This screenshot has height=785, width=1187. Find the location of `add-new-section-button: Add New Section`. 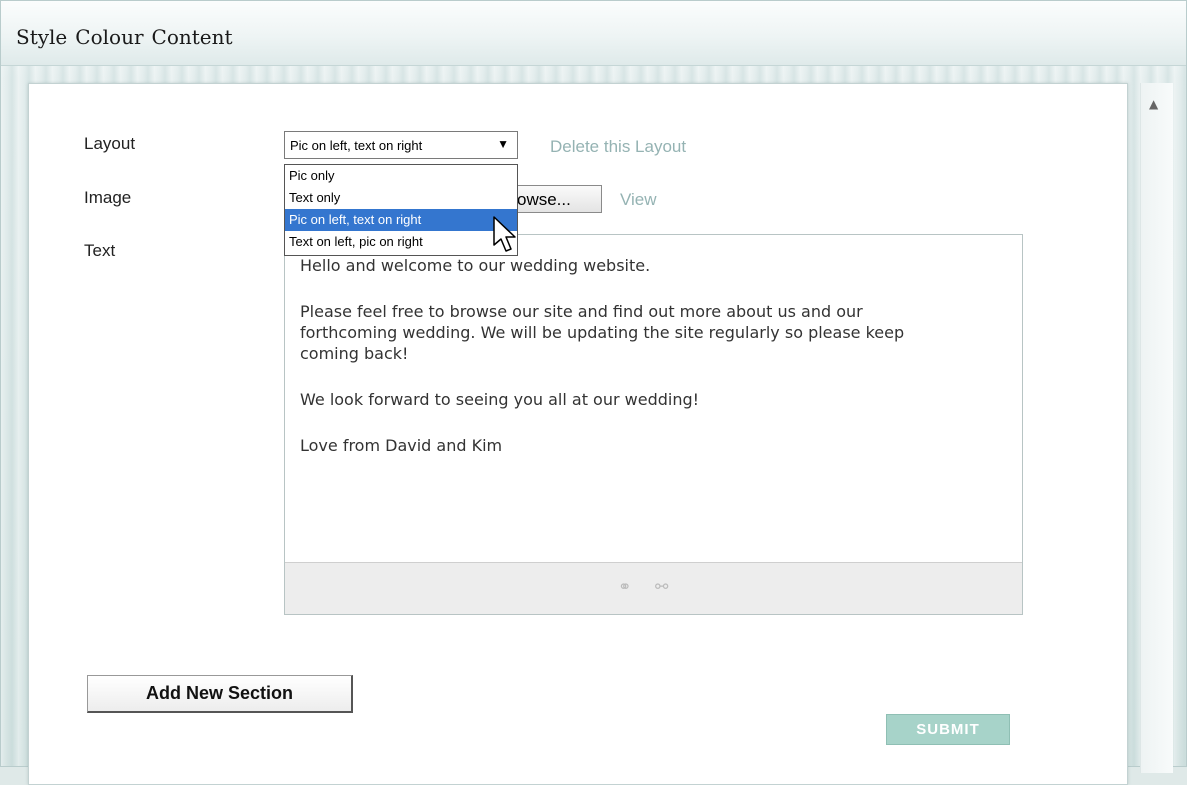

add-new-section-button: Add New Section is located at coordinates (220, 694).